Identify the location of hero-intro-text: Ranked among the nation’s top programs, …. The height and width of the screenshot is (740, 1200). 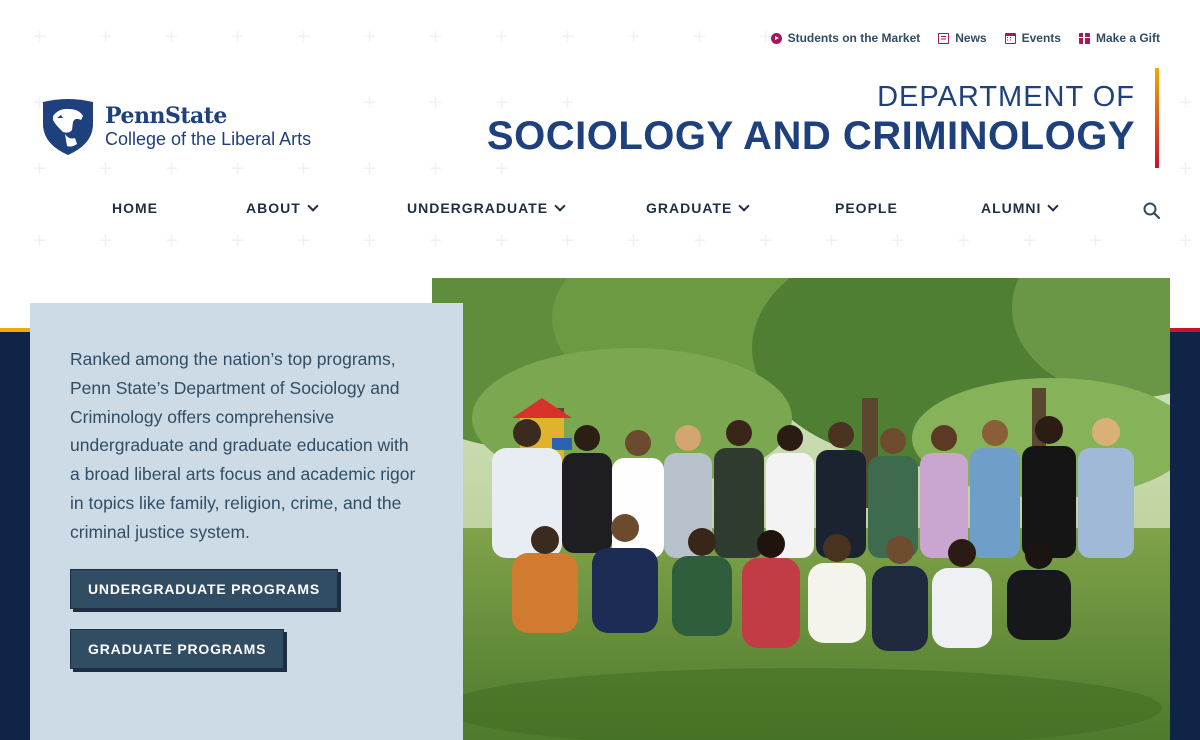
(243, 445).